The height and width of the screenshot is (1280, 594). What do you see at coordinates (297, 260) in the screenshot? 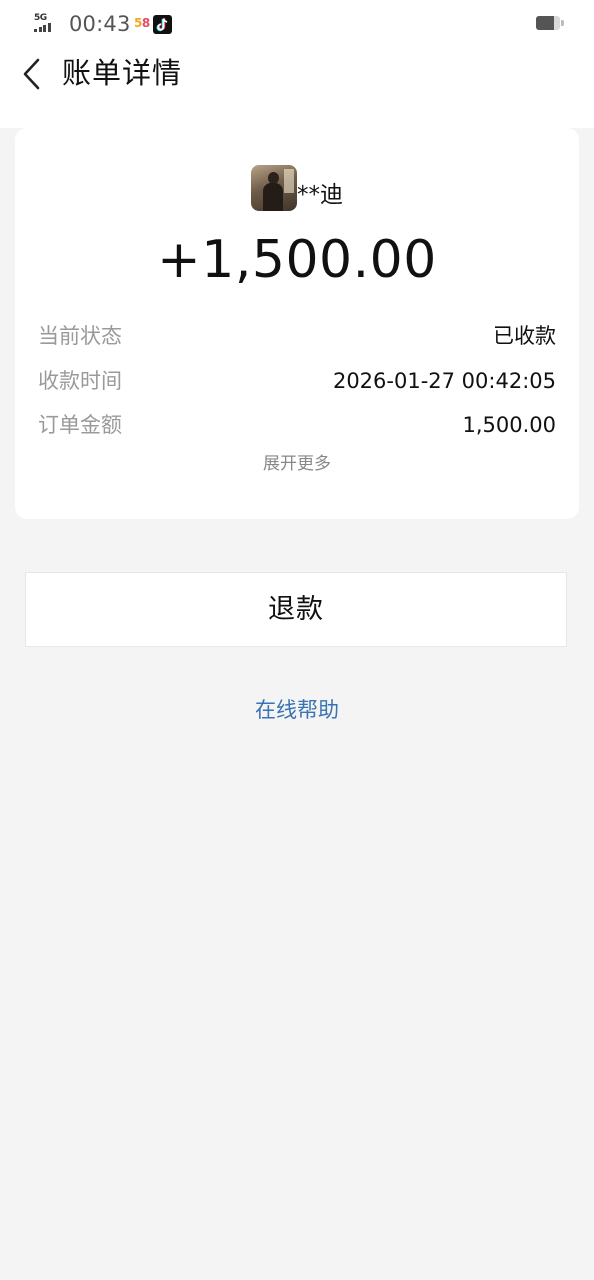
I see `bill-amount: +1,500.00` at bounding box center [297, 260].